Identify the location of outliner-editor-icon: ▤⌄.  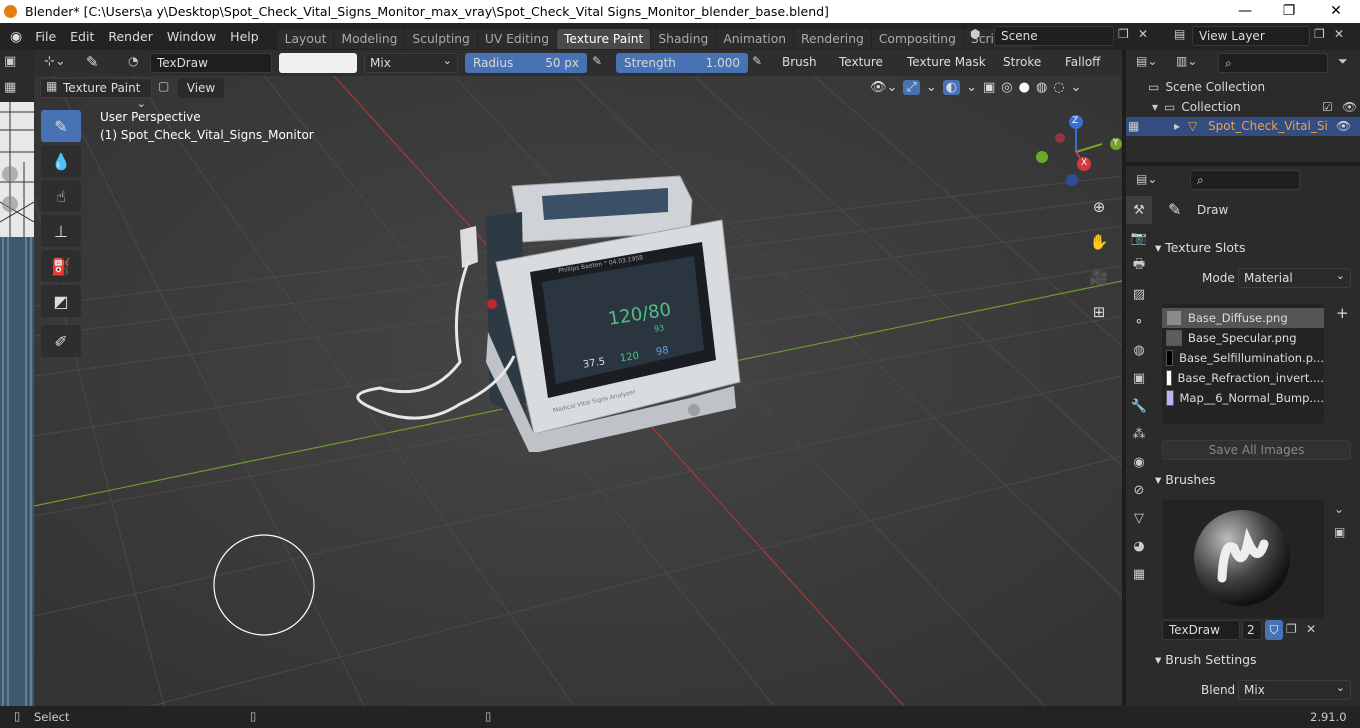
(1146, 61).